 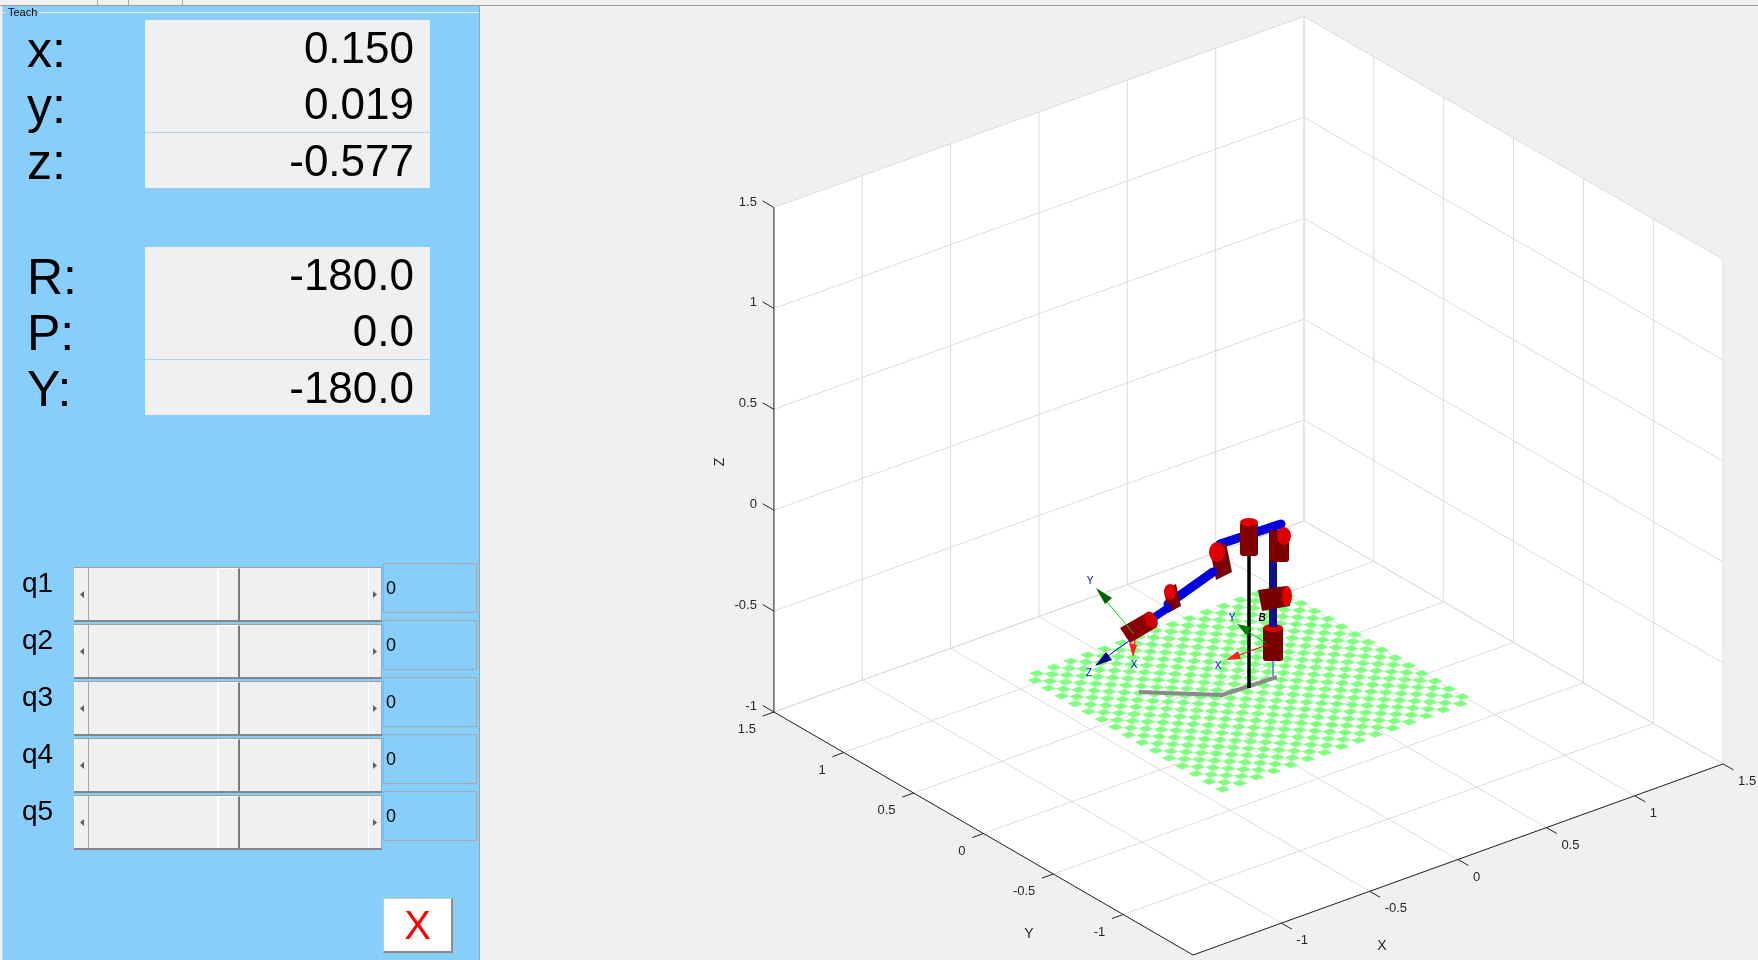 I want to click on pose-value-readout: 0.019, so click(x=287, y=104).